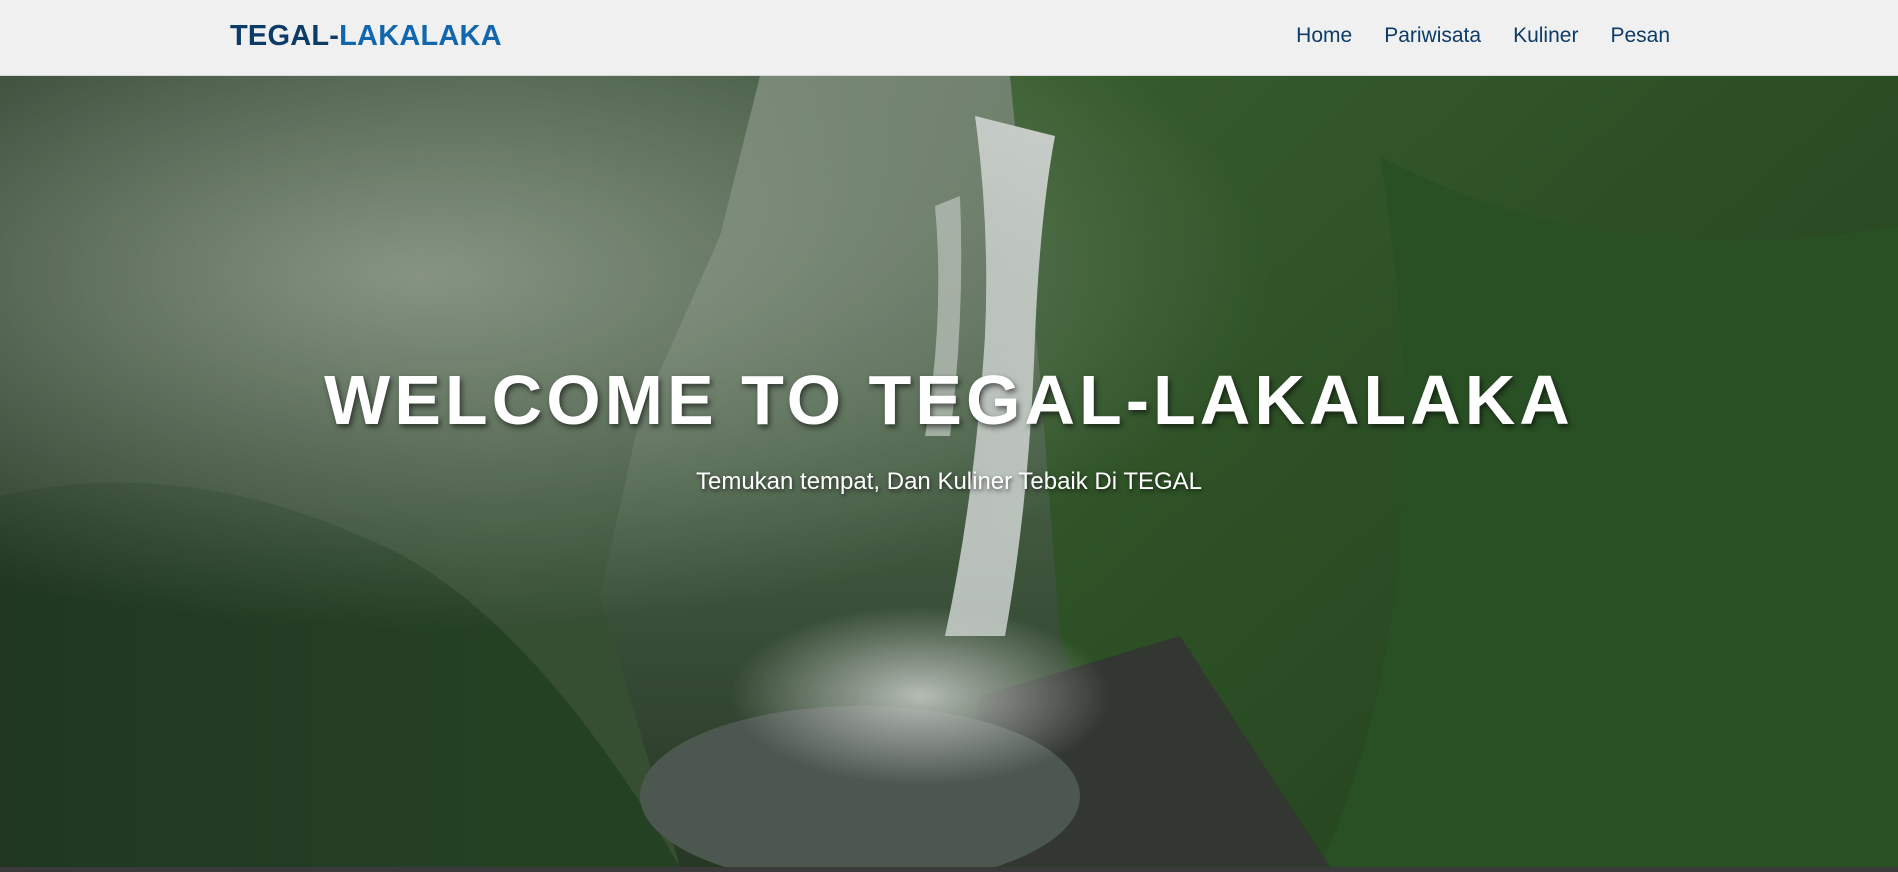 The height and width of the screenshot is (872, 1898). What do you see at coordinates (949, 869) in the screenshot?
I see `page-bottom-edge` at bounding box center [949, 869].